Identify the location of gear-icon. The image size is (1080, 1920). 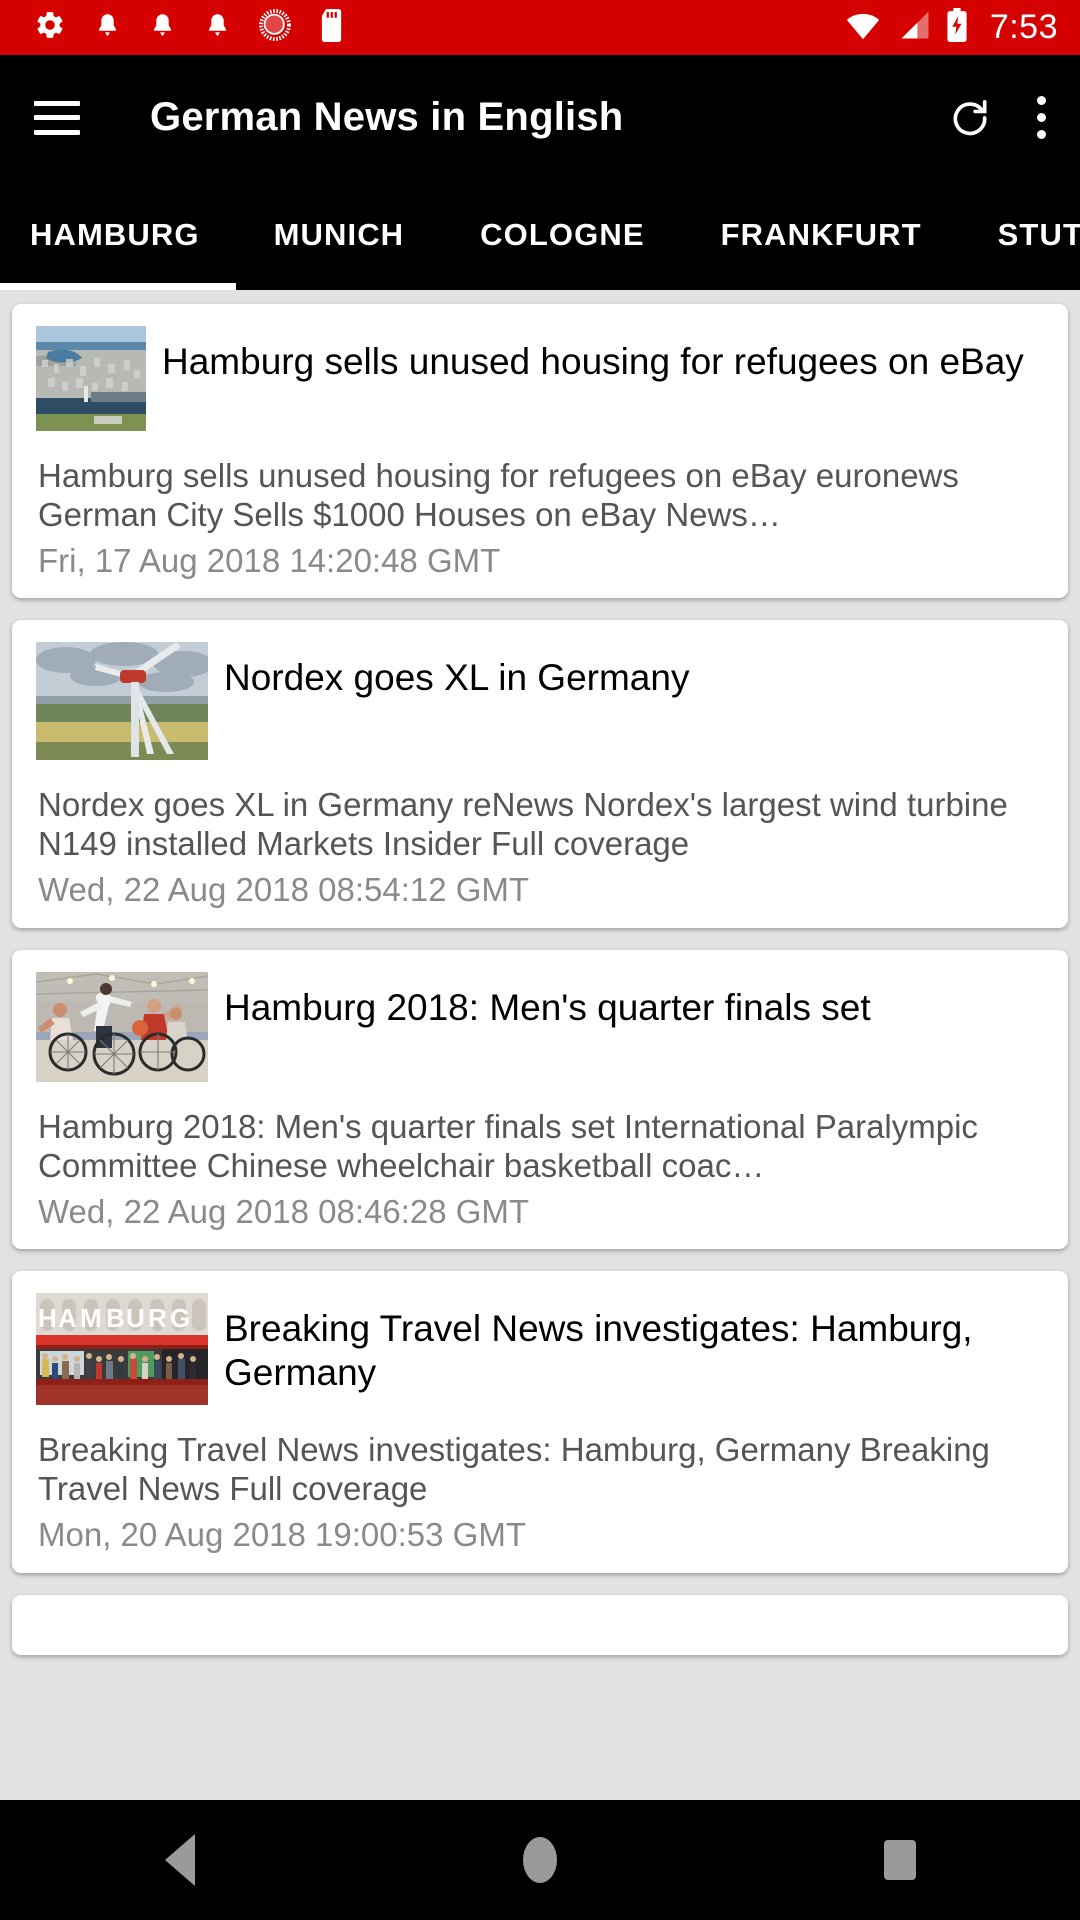
(50, 27).